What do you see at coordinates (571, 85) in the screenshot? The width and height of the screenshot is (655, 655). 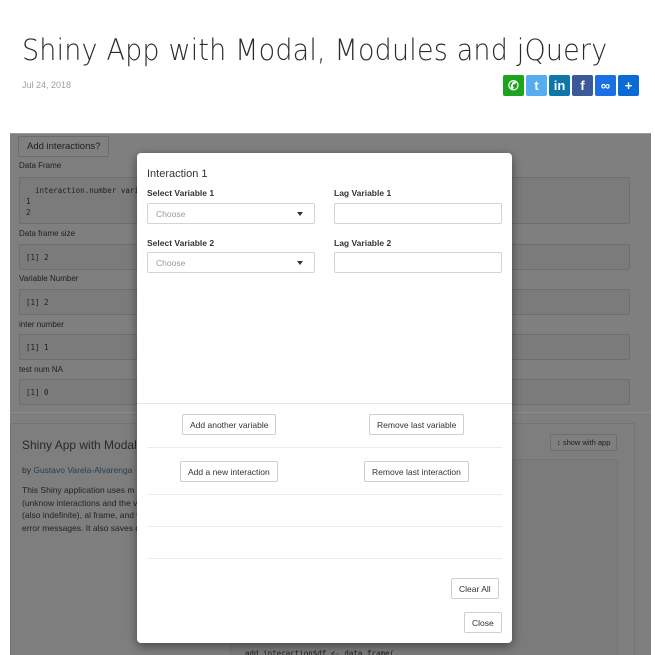 I see `share-buttons: ✆ t in f ∞ +` at bounding box center [571, 85].